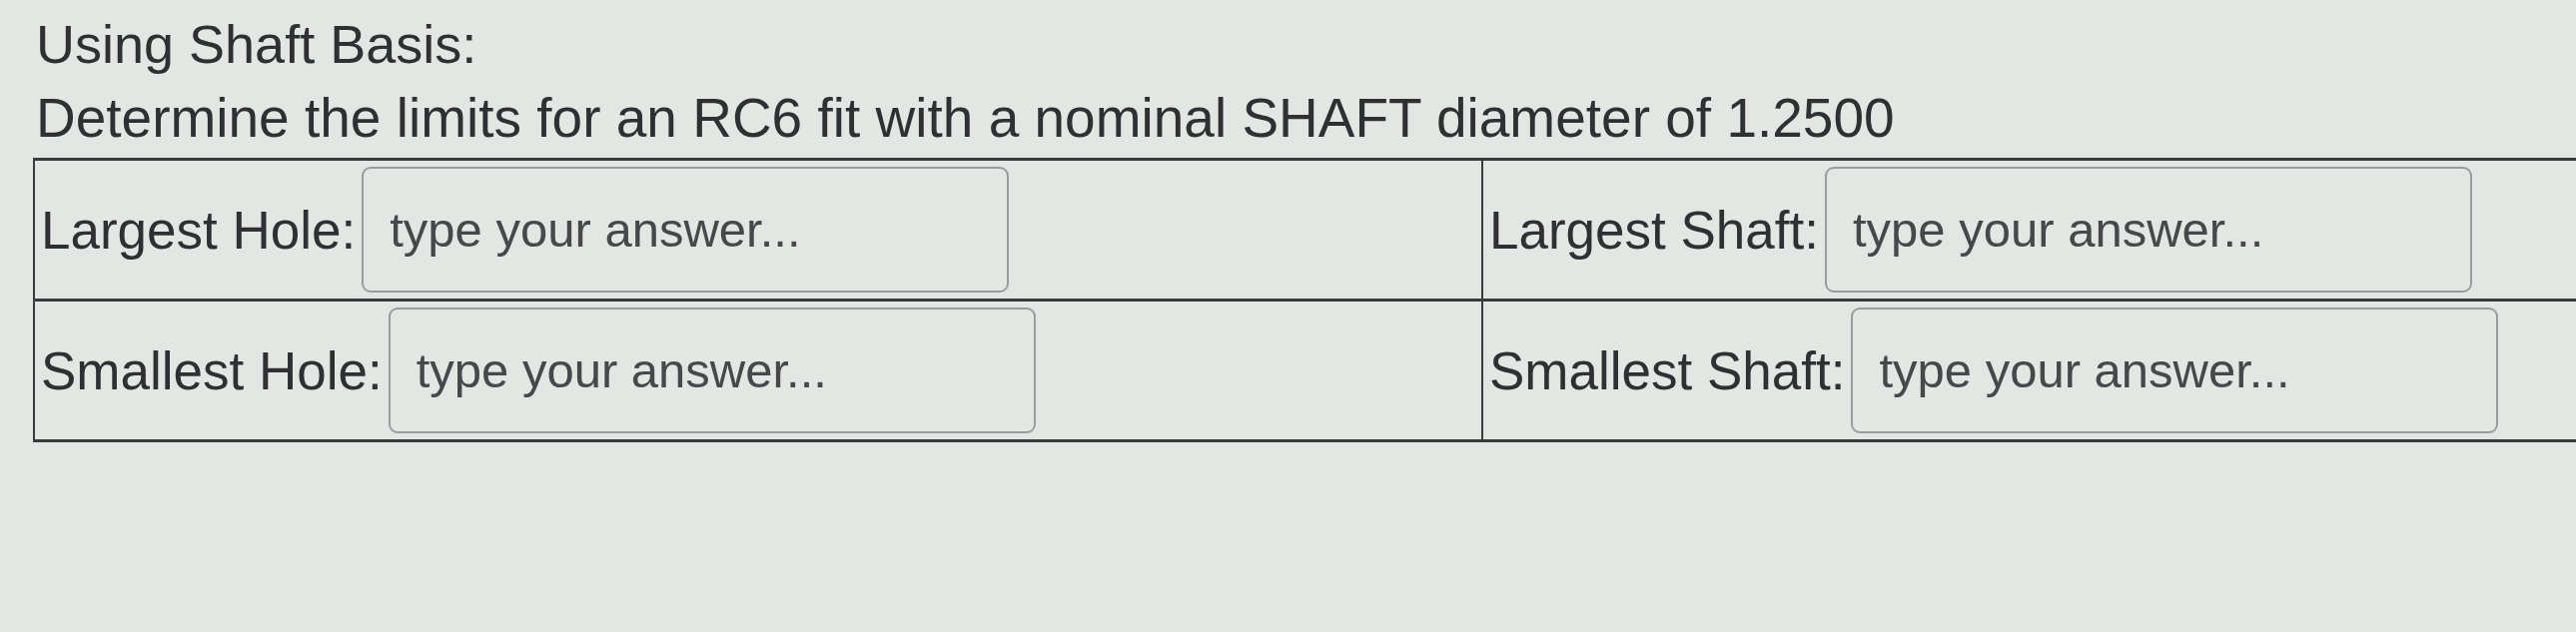  What do you see at coordinates (1668, 370) in the screenshot?
I see `field-label: Smallest Shaft:` at bounding box center [1668, 370].